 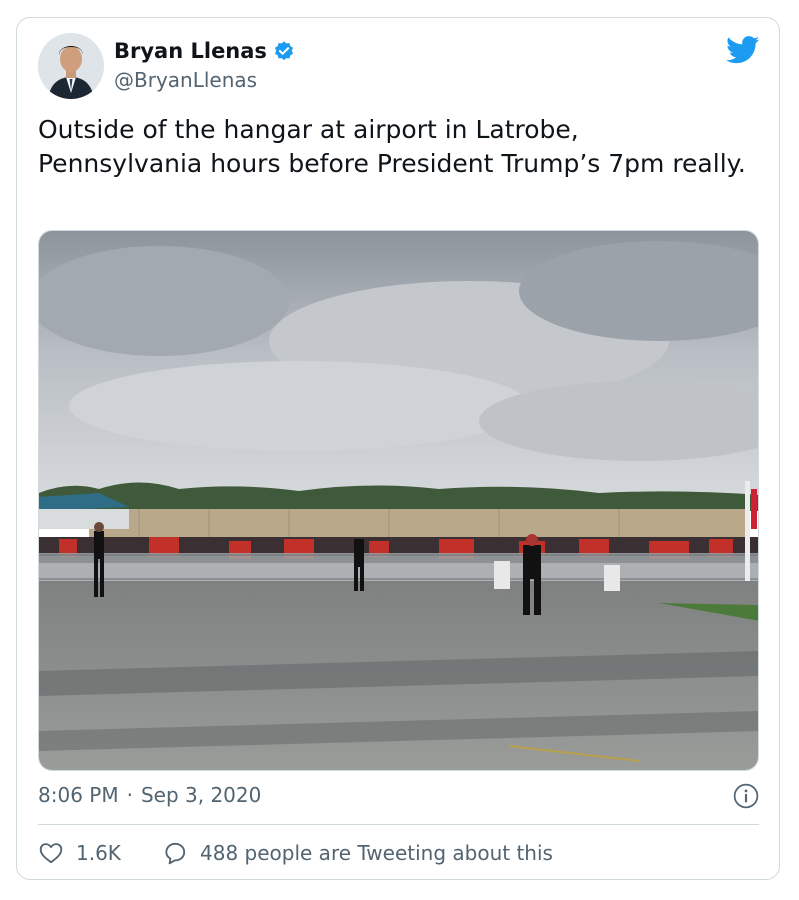 What do you see at coordinates (51, 853) in the screenshot?
I see `heart-icon` at bounding box center [51, 853].